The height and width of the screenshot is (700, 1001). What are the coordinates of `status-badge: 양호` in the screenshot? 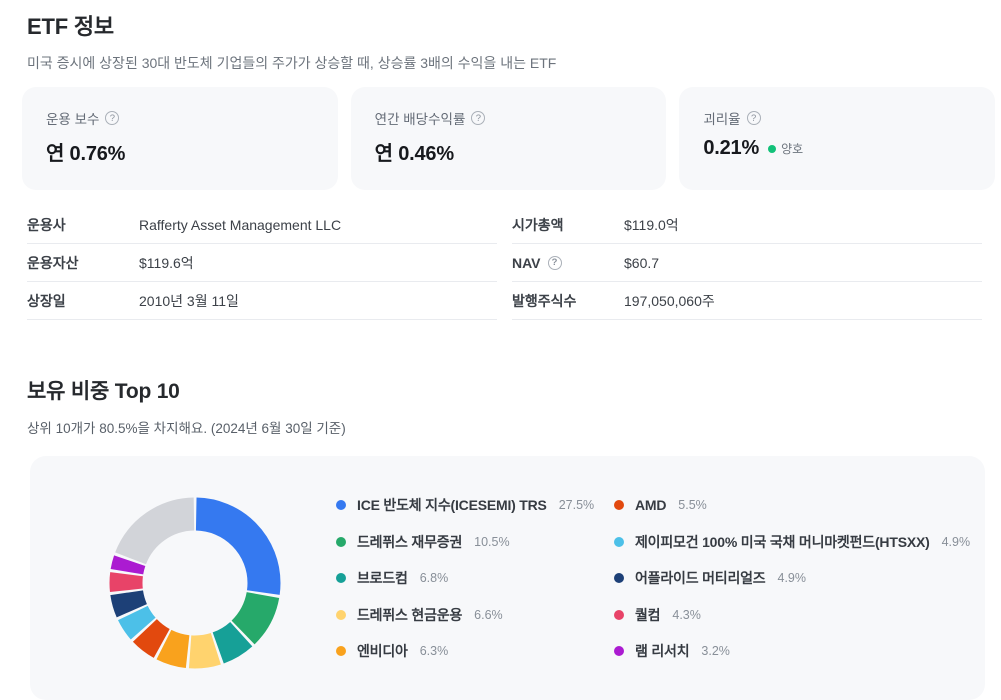 It's located at (785, 148).